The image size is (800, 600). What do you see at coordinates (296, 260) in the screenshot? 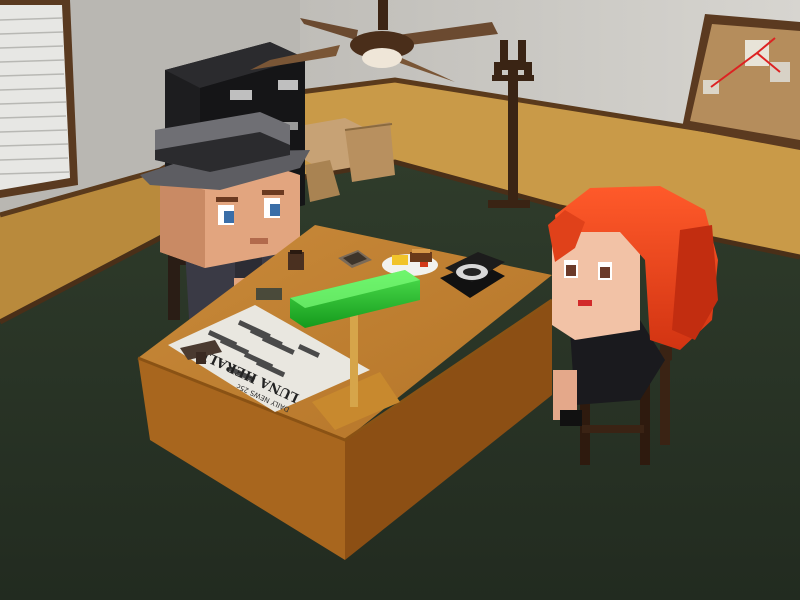
I see `coffee-cup` at bounding box center [296, 260].